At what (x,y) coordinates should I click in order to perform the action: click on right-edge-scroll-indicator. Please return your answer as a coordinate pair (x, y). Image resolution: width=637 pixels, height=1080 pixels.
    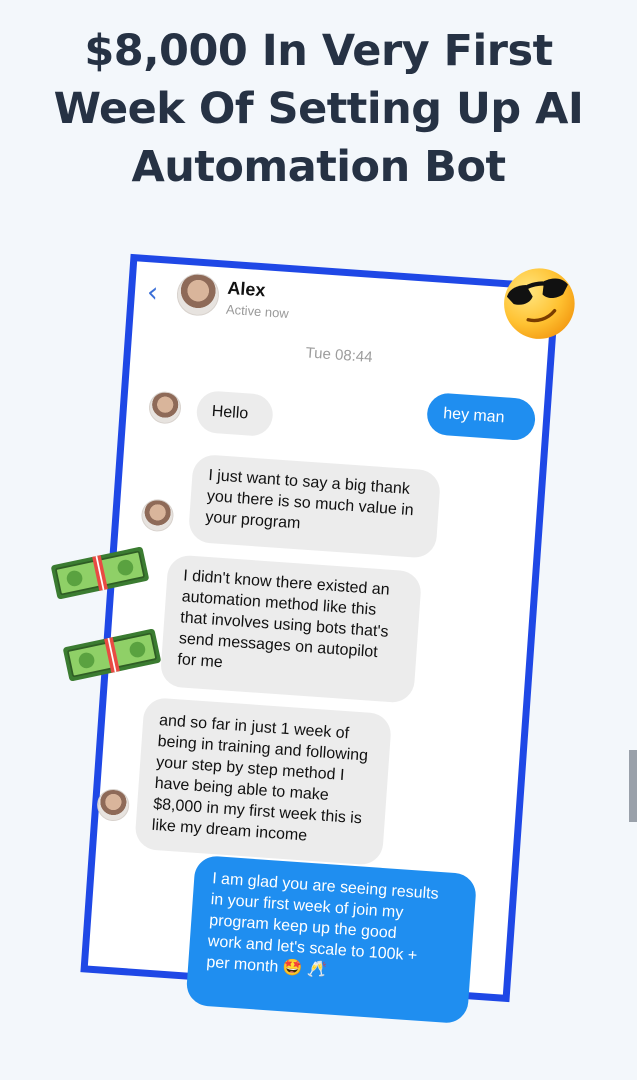
    Looking at the image, I should click on (633, 786).